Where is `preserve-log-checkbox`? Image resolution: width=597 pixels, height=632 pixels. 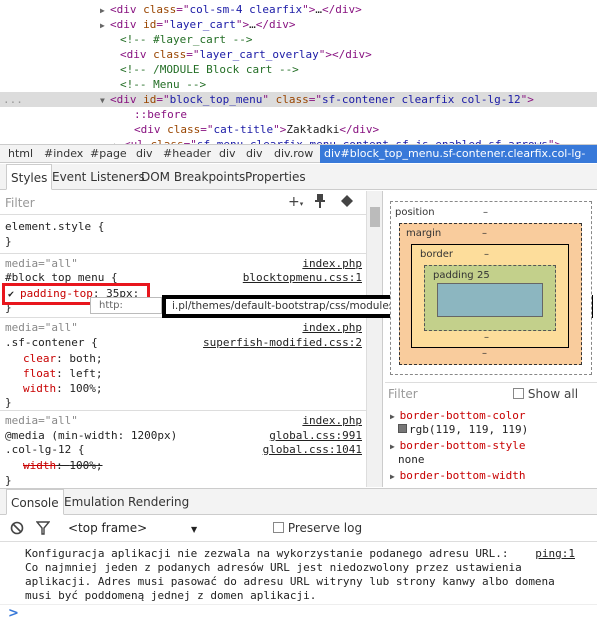
preserve-log-checkbox is located at coordinates (278, 527).